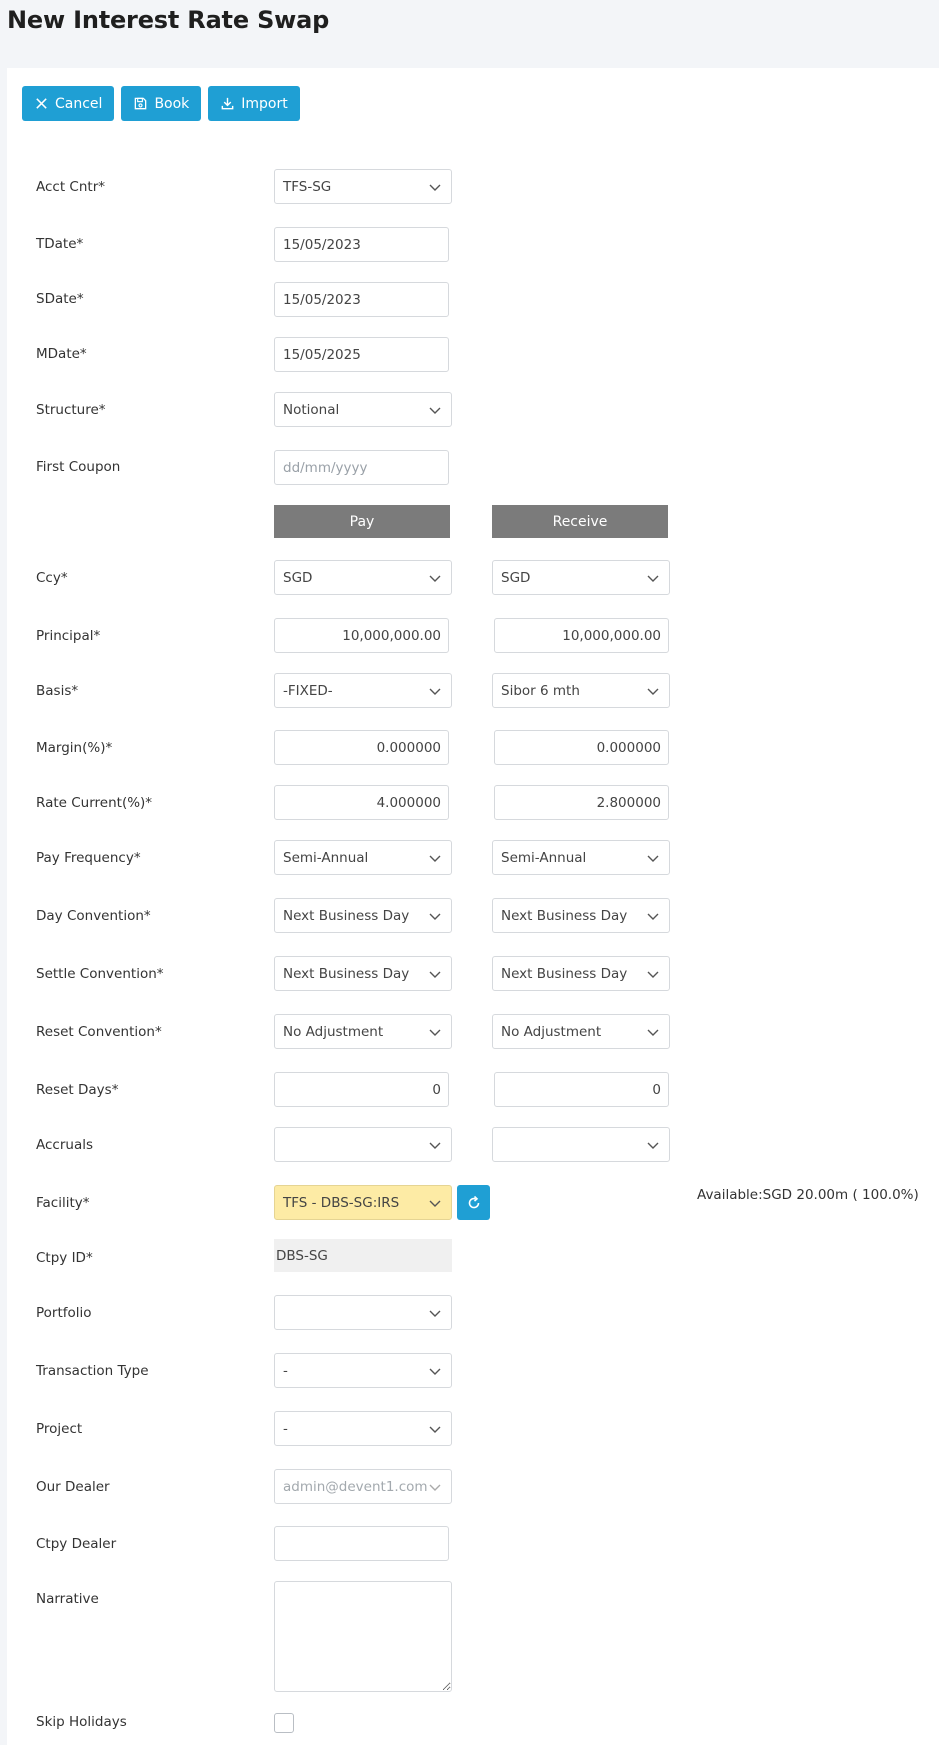 This screenshot has width=939, height=1745. Describe the element at coordinates (79, 103) in the screenshot. I see `cancel-button-label: Cancel` at that location.